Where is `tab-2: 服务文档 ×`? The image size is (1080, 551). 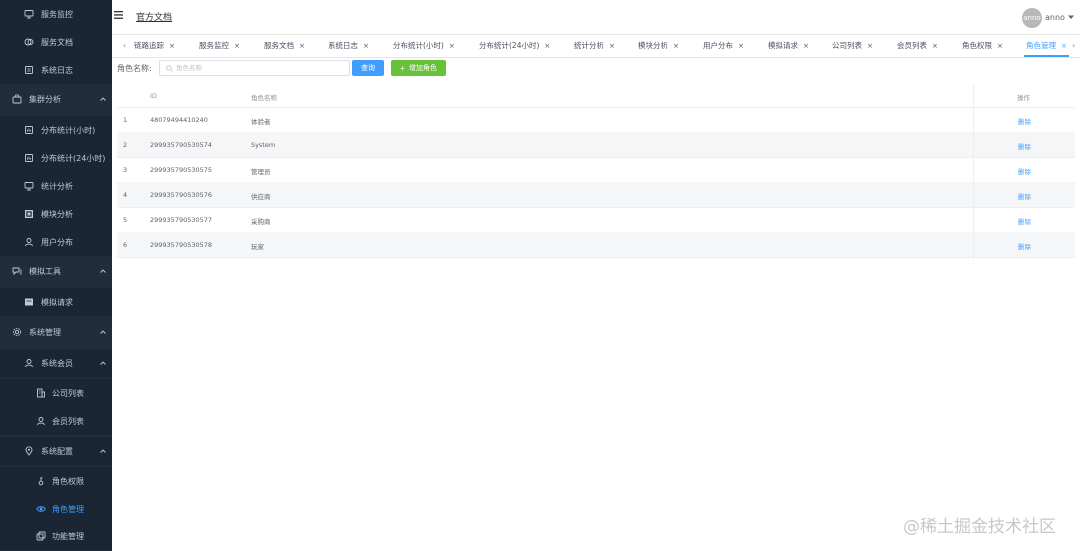 tab-2: 服务文档 × is located at coordinates (284, 46).